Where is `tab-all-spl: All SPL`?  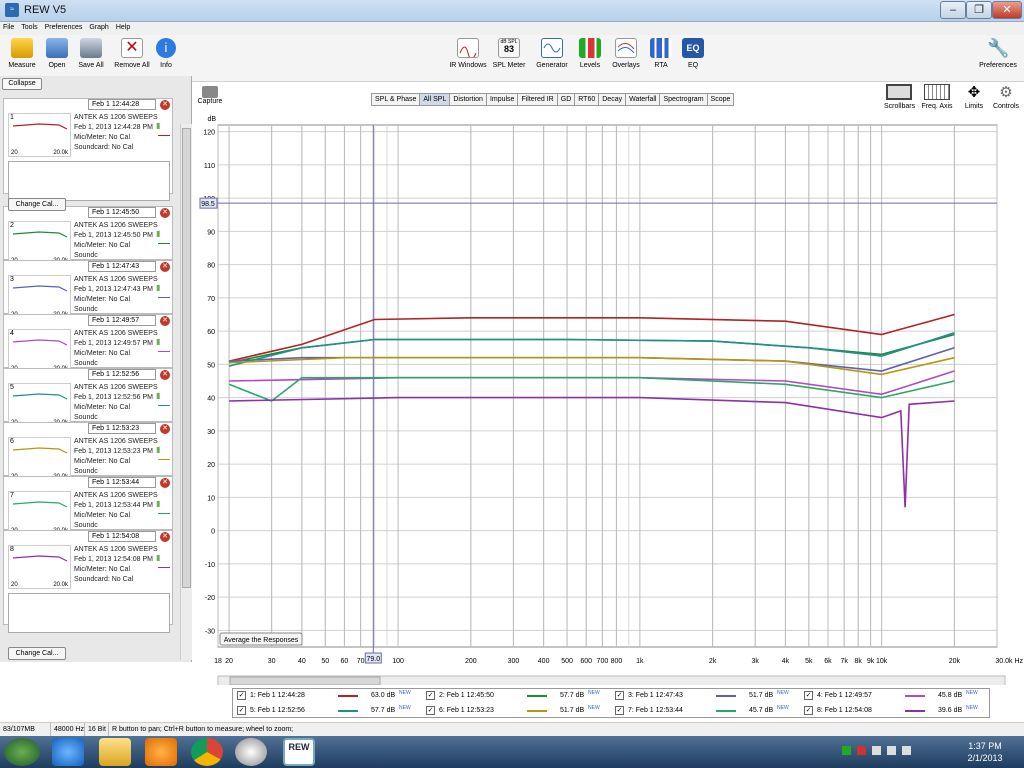 tab-all-spl: All SPL is located at coordinates (435, 99).